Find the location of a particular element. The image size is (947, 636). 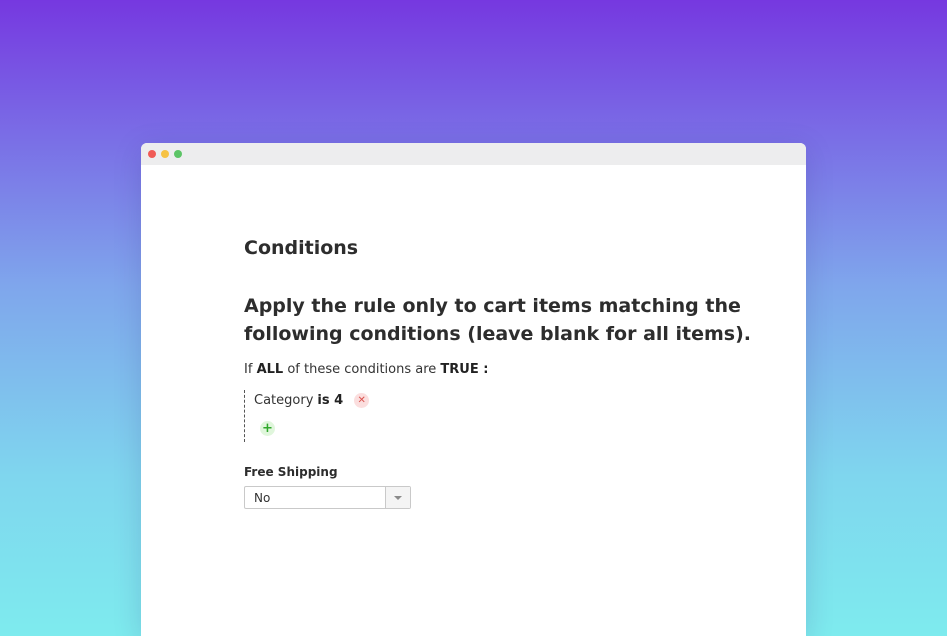

value-toggle: TRUE : is located at coordinates (464, 369).